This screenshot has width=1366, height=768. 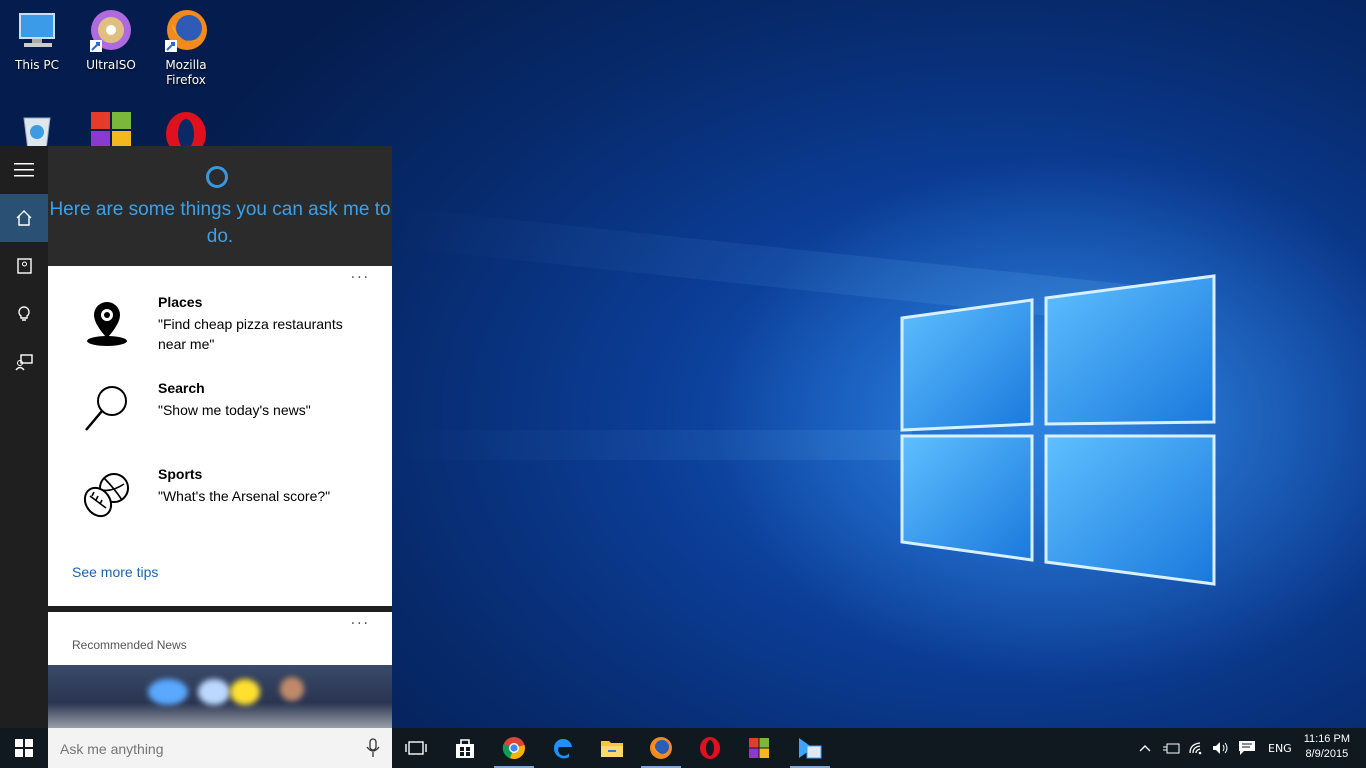 I want to click on windows-start-icon, so click(x=24, y=748).